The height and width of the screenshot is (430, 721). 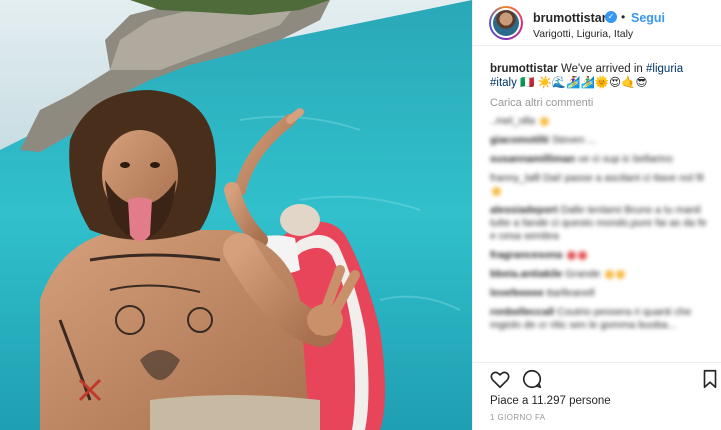 I want to click on username-link: brumottistar, so click(x=570, y=18).